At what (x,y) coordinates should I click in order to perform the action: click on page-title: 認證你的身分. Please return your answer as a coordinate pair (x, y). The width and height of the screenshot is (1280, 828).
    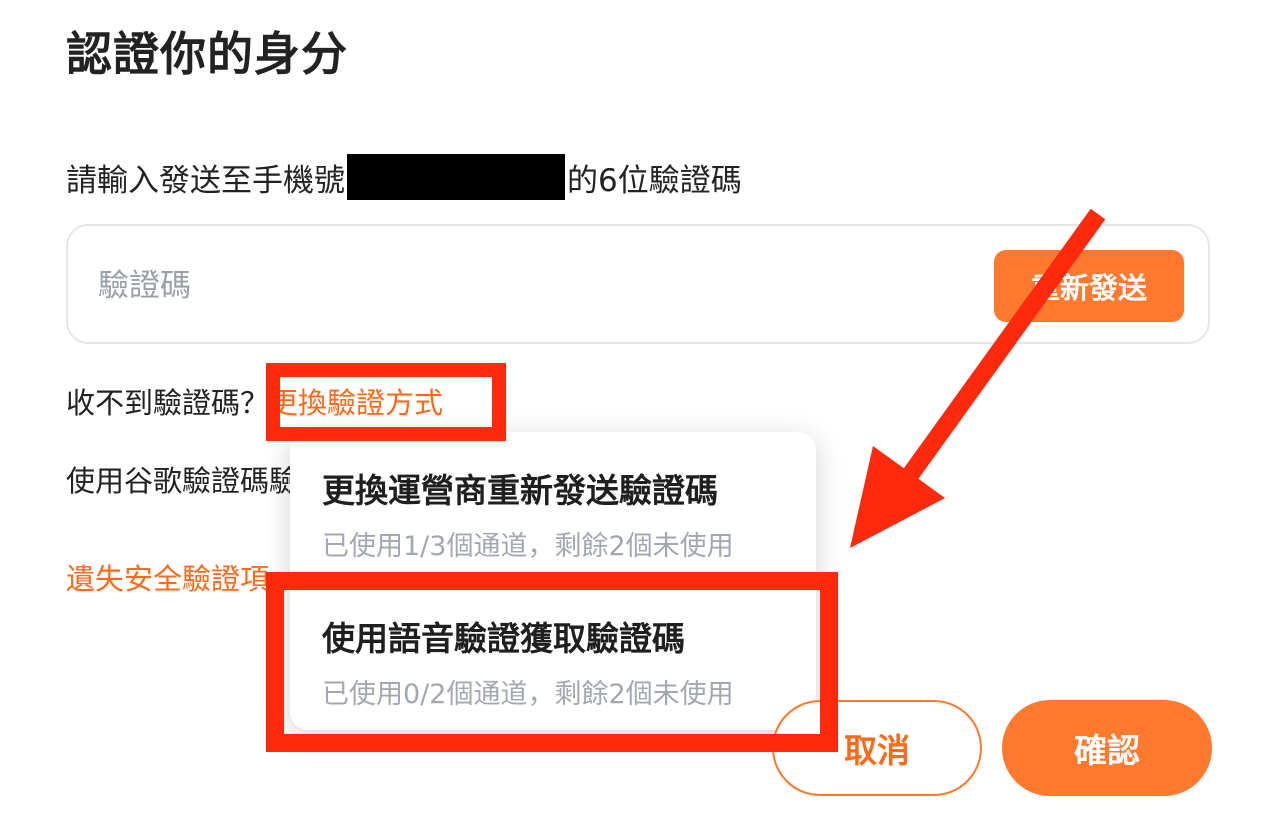
    Looking at the image, I should click on (207, 54).